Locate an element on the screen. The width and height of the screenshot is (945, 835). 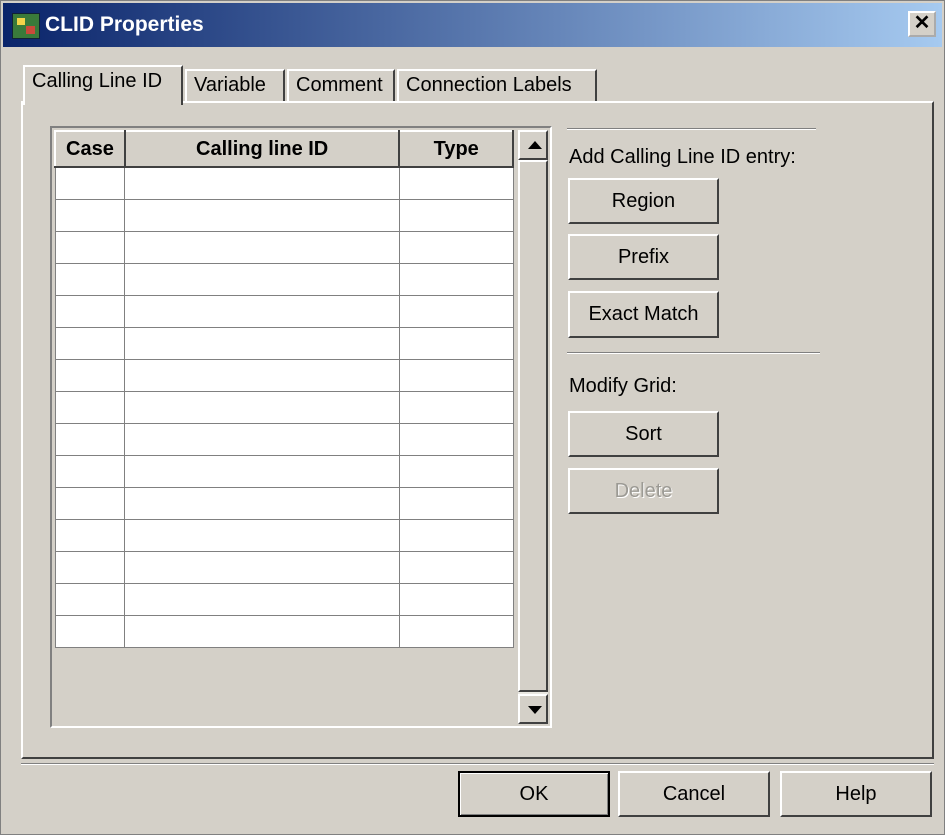
modify-grid-label: Modify Grid: is located at coordinates (623, 386).